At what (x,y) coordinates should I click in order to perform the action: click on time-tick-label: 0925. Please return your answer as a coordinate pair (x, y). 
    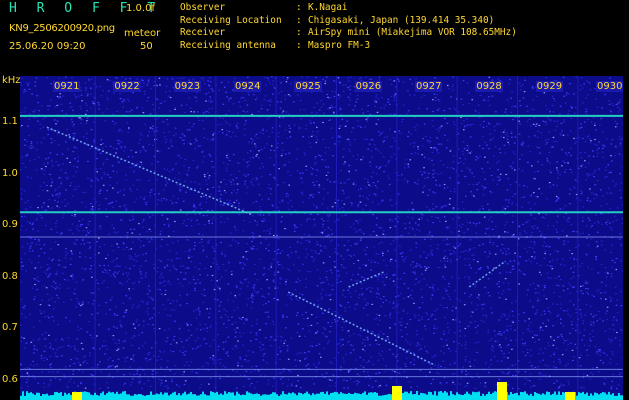
    Looking at the image, I should click on (308, 86).